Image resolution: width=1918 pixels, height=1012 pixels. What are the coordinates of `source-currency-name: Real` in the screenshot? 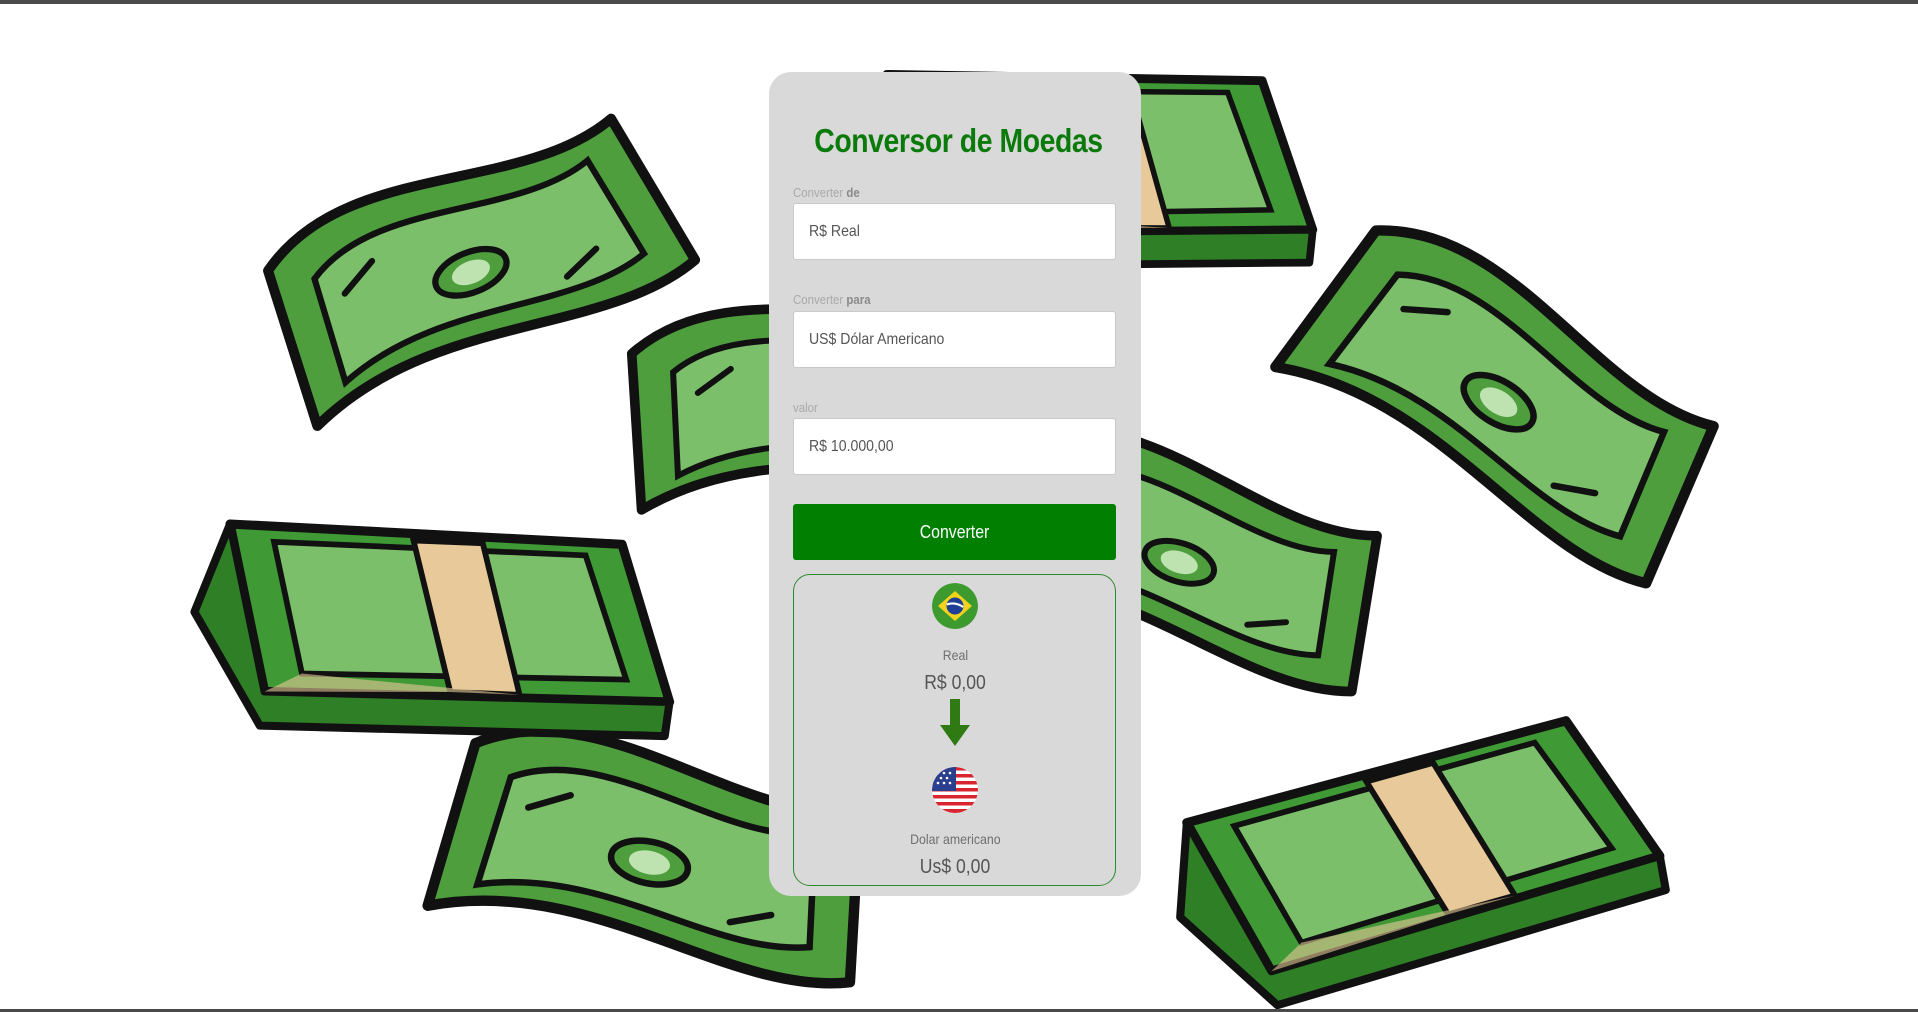 It's located at (955, 655).